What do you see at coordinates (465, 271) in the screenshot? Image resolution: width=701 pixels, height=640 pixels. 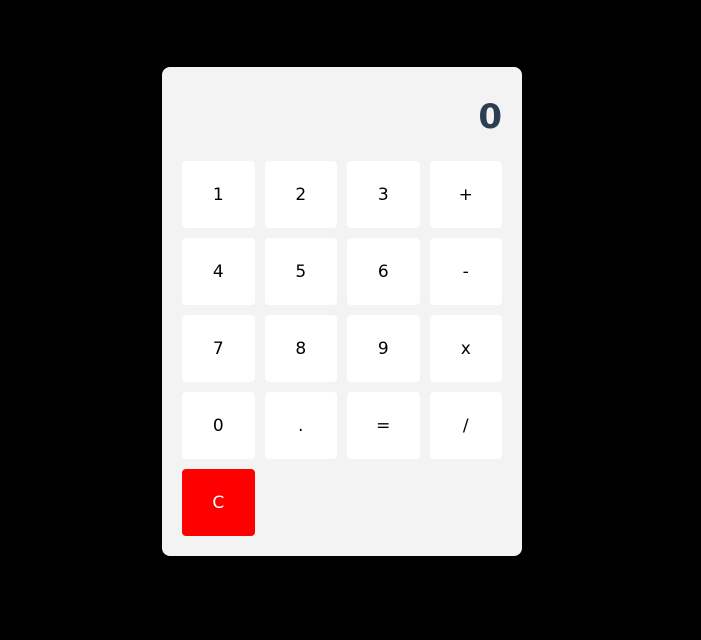 I see `key-minus: -` at bounding box center [465, 271].